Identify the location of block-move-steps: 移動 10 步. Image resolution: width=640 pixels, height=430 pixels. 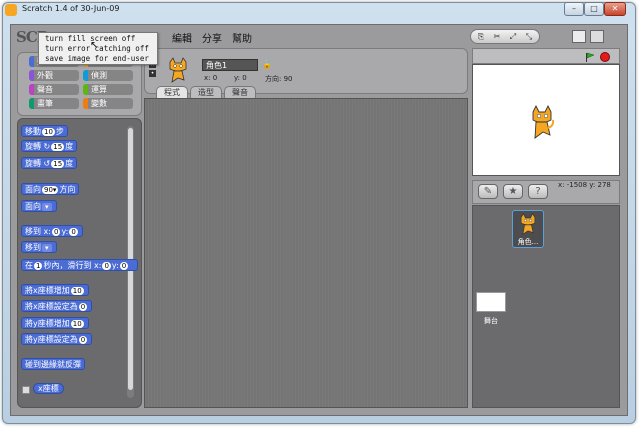
(44, 131).